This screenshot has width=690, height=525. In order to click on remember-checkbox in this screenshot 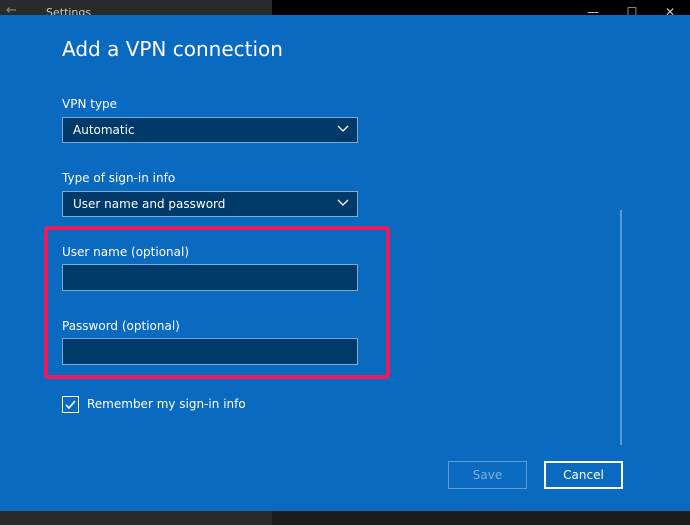, I will do `click(70, 404)`.